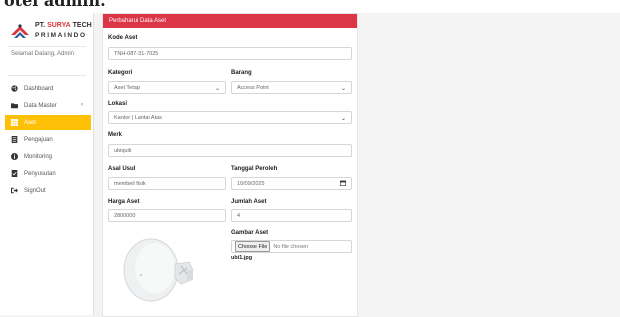 This screenshot has height=317, width=620. I want to click on checklist-icon, so click(14, 173).